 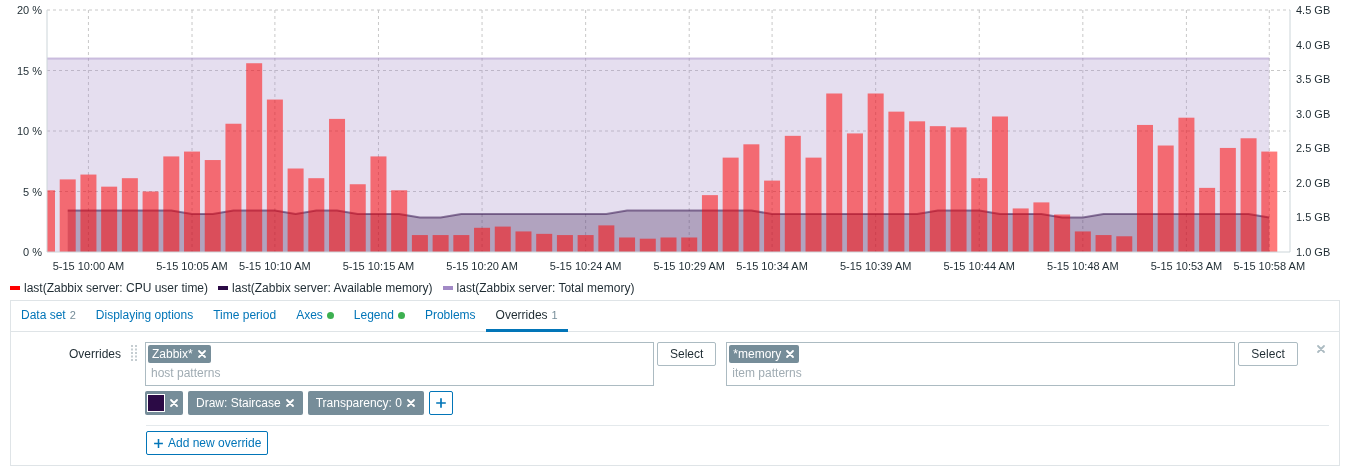 I want to click on tab: Legend, so click(x=379, y=316).